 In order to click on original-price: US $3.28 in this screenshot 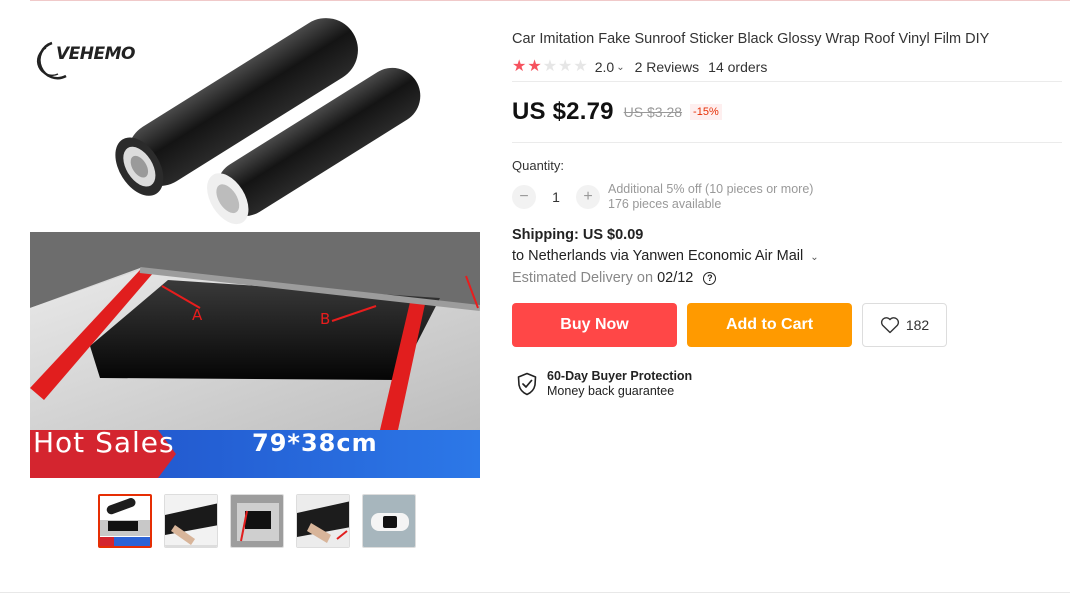, I will do `click(653, 112)`.